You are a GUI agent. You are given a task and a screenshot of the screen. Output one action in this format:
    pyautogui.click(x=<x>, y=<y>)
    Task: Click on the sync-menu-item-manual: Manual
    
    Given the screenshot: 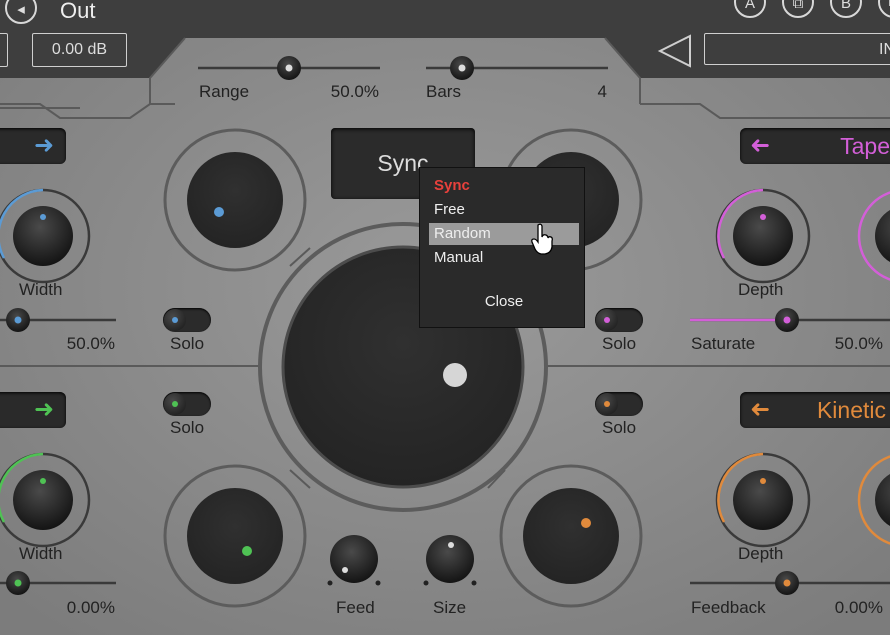 What is the action you would take?
    pyautogui.click(x=504, y=258)
    